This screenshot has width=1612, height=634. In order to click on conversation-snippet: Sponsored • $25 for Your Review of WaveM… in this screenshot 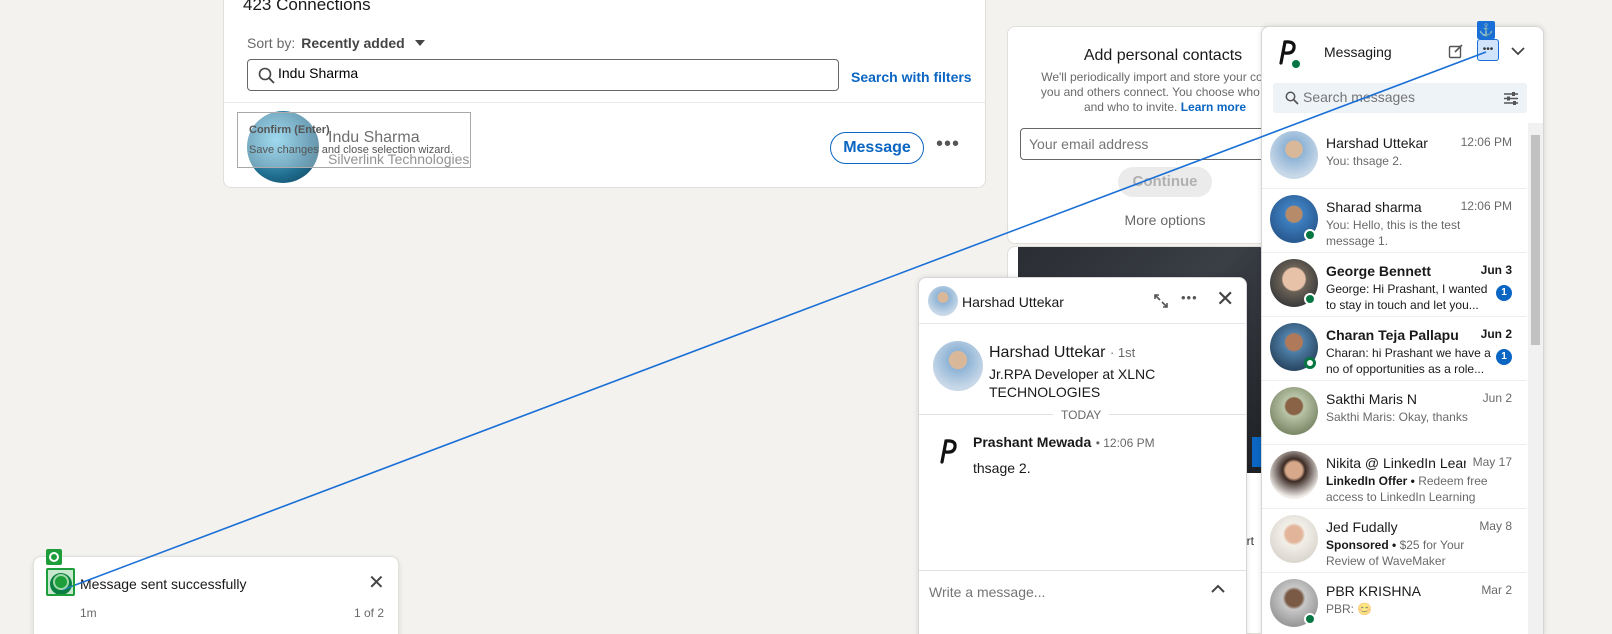, I will do `click(1410, 553)`.